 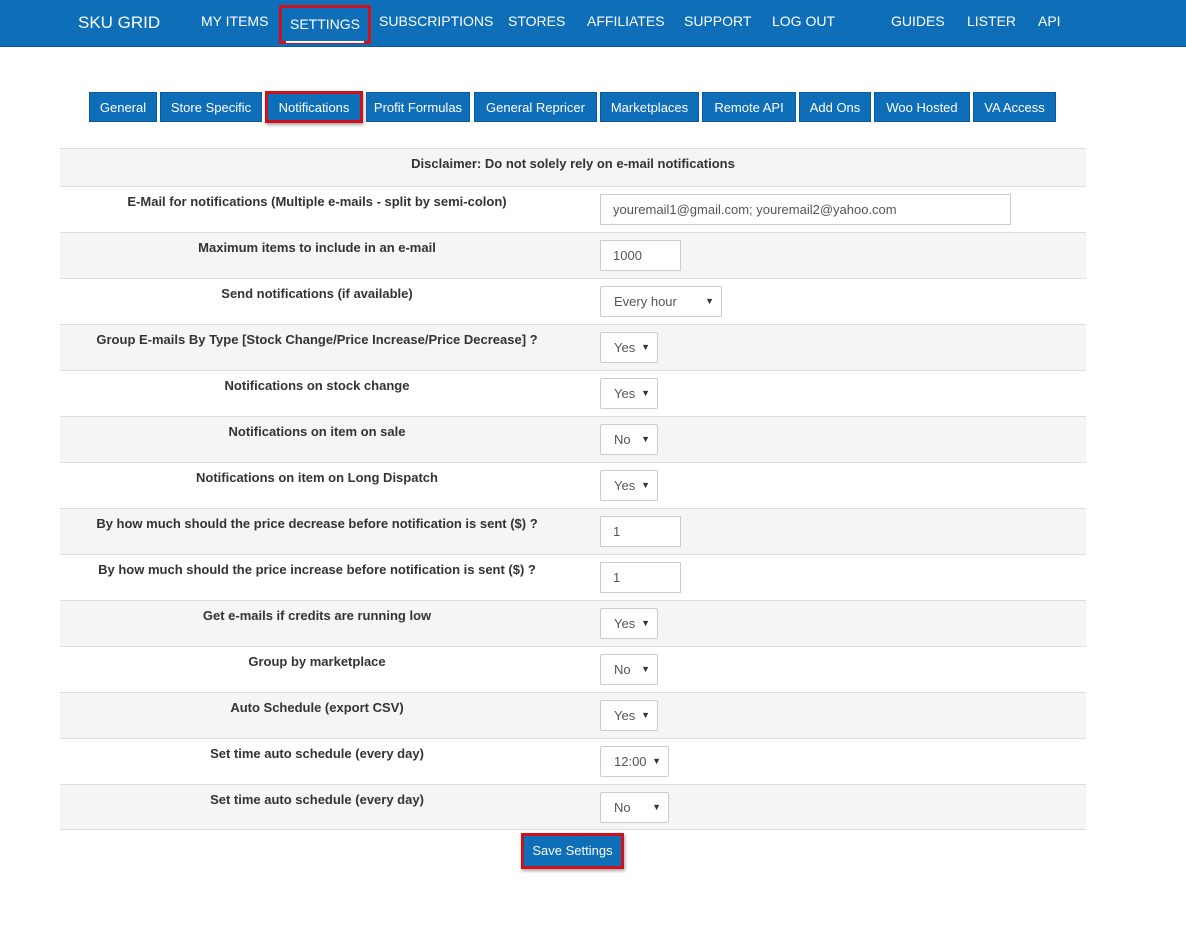 I want to click on tab-store-specific: Store Specific, so click(x=211, y=107).